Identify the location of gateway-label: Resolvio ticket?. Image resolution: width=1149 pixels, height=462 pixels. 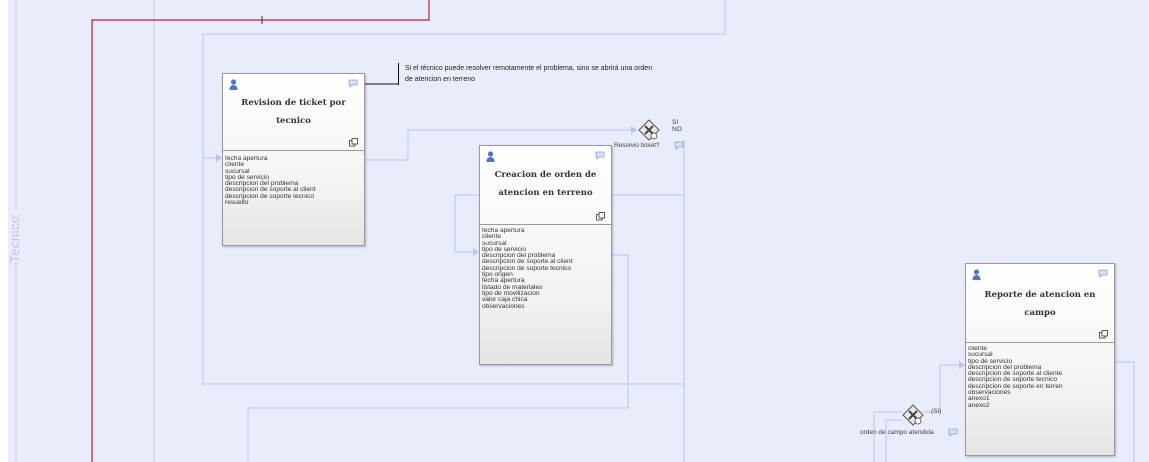
(637, 145).